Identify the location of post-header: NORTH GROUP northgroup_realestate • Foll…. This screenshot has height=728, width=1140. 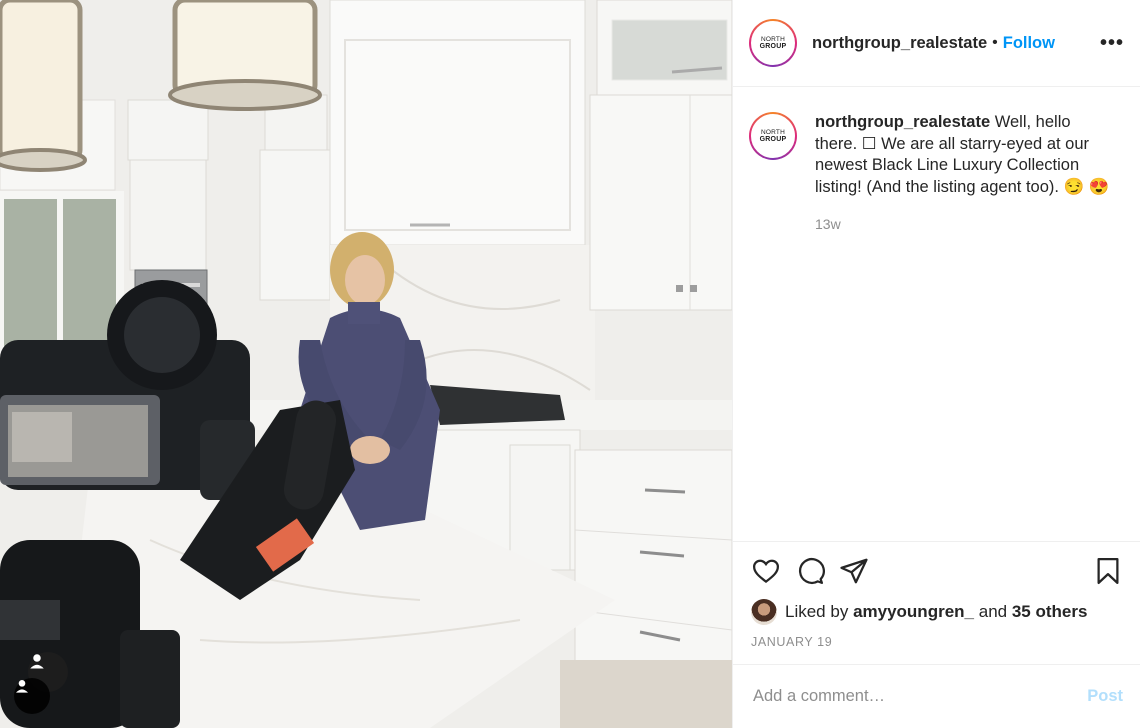
(936, 43).